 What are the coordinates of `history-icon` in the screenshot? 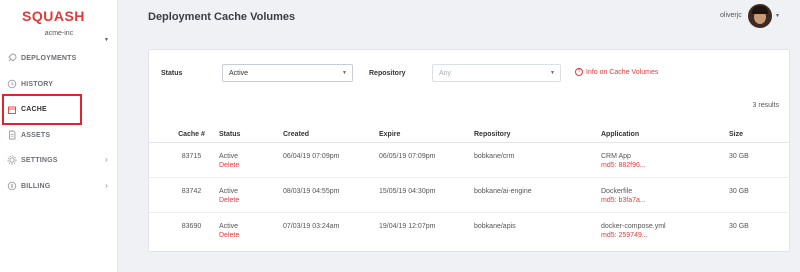 It's located at (12, 84).